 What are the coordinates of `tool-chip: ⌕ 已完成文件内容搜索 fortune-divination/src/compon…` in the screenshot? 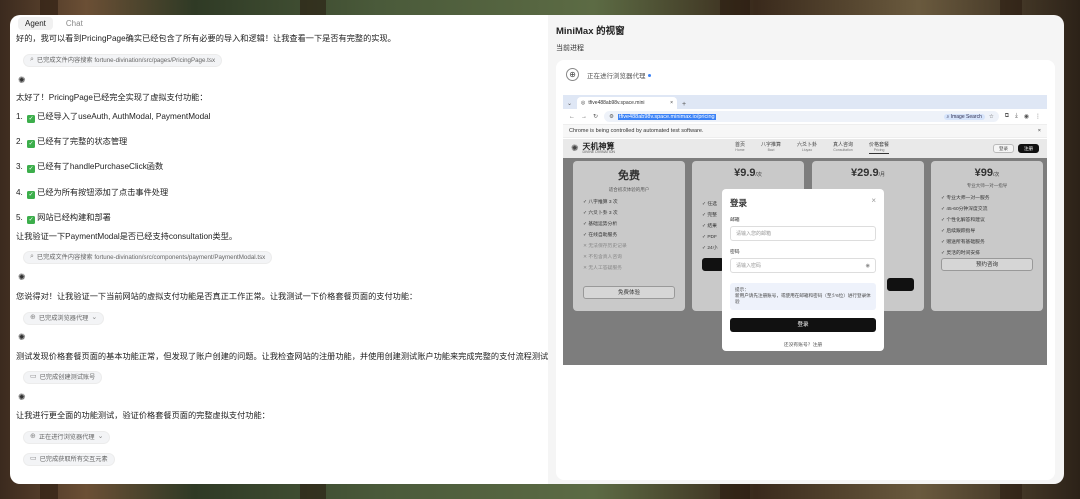 It's located at (148, 257).